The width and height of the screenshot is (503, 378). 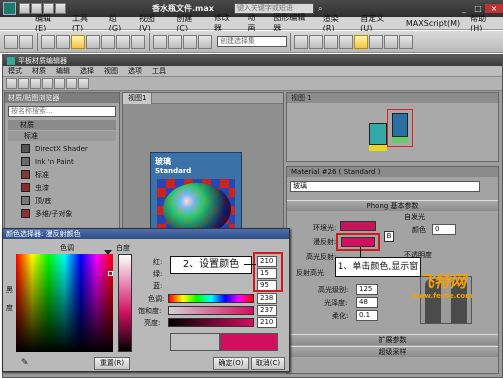 I want to click on menu-item: 编辑(E), so click(x=48, y=23).